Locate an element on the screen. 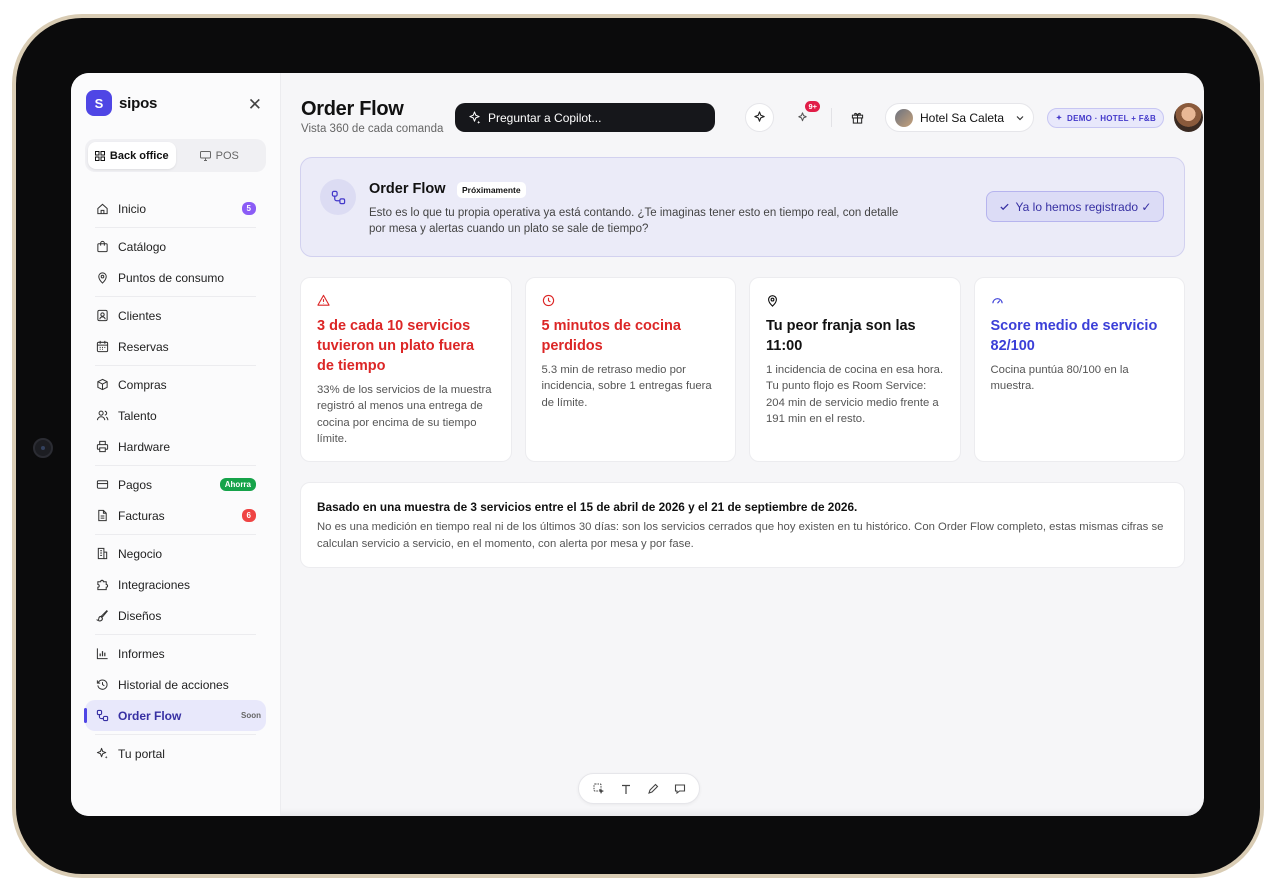 This screenshot has height=890, width=1275. card-description: Cocina puntúa 80/100 en la muestra. is located at coordinates (1059, 378).